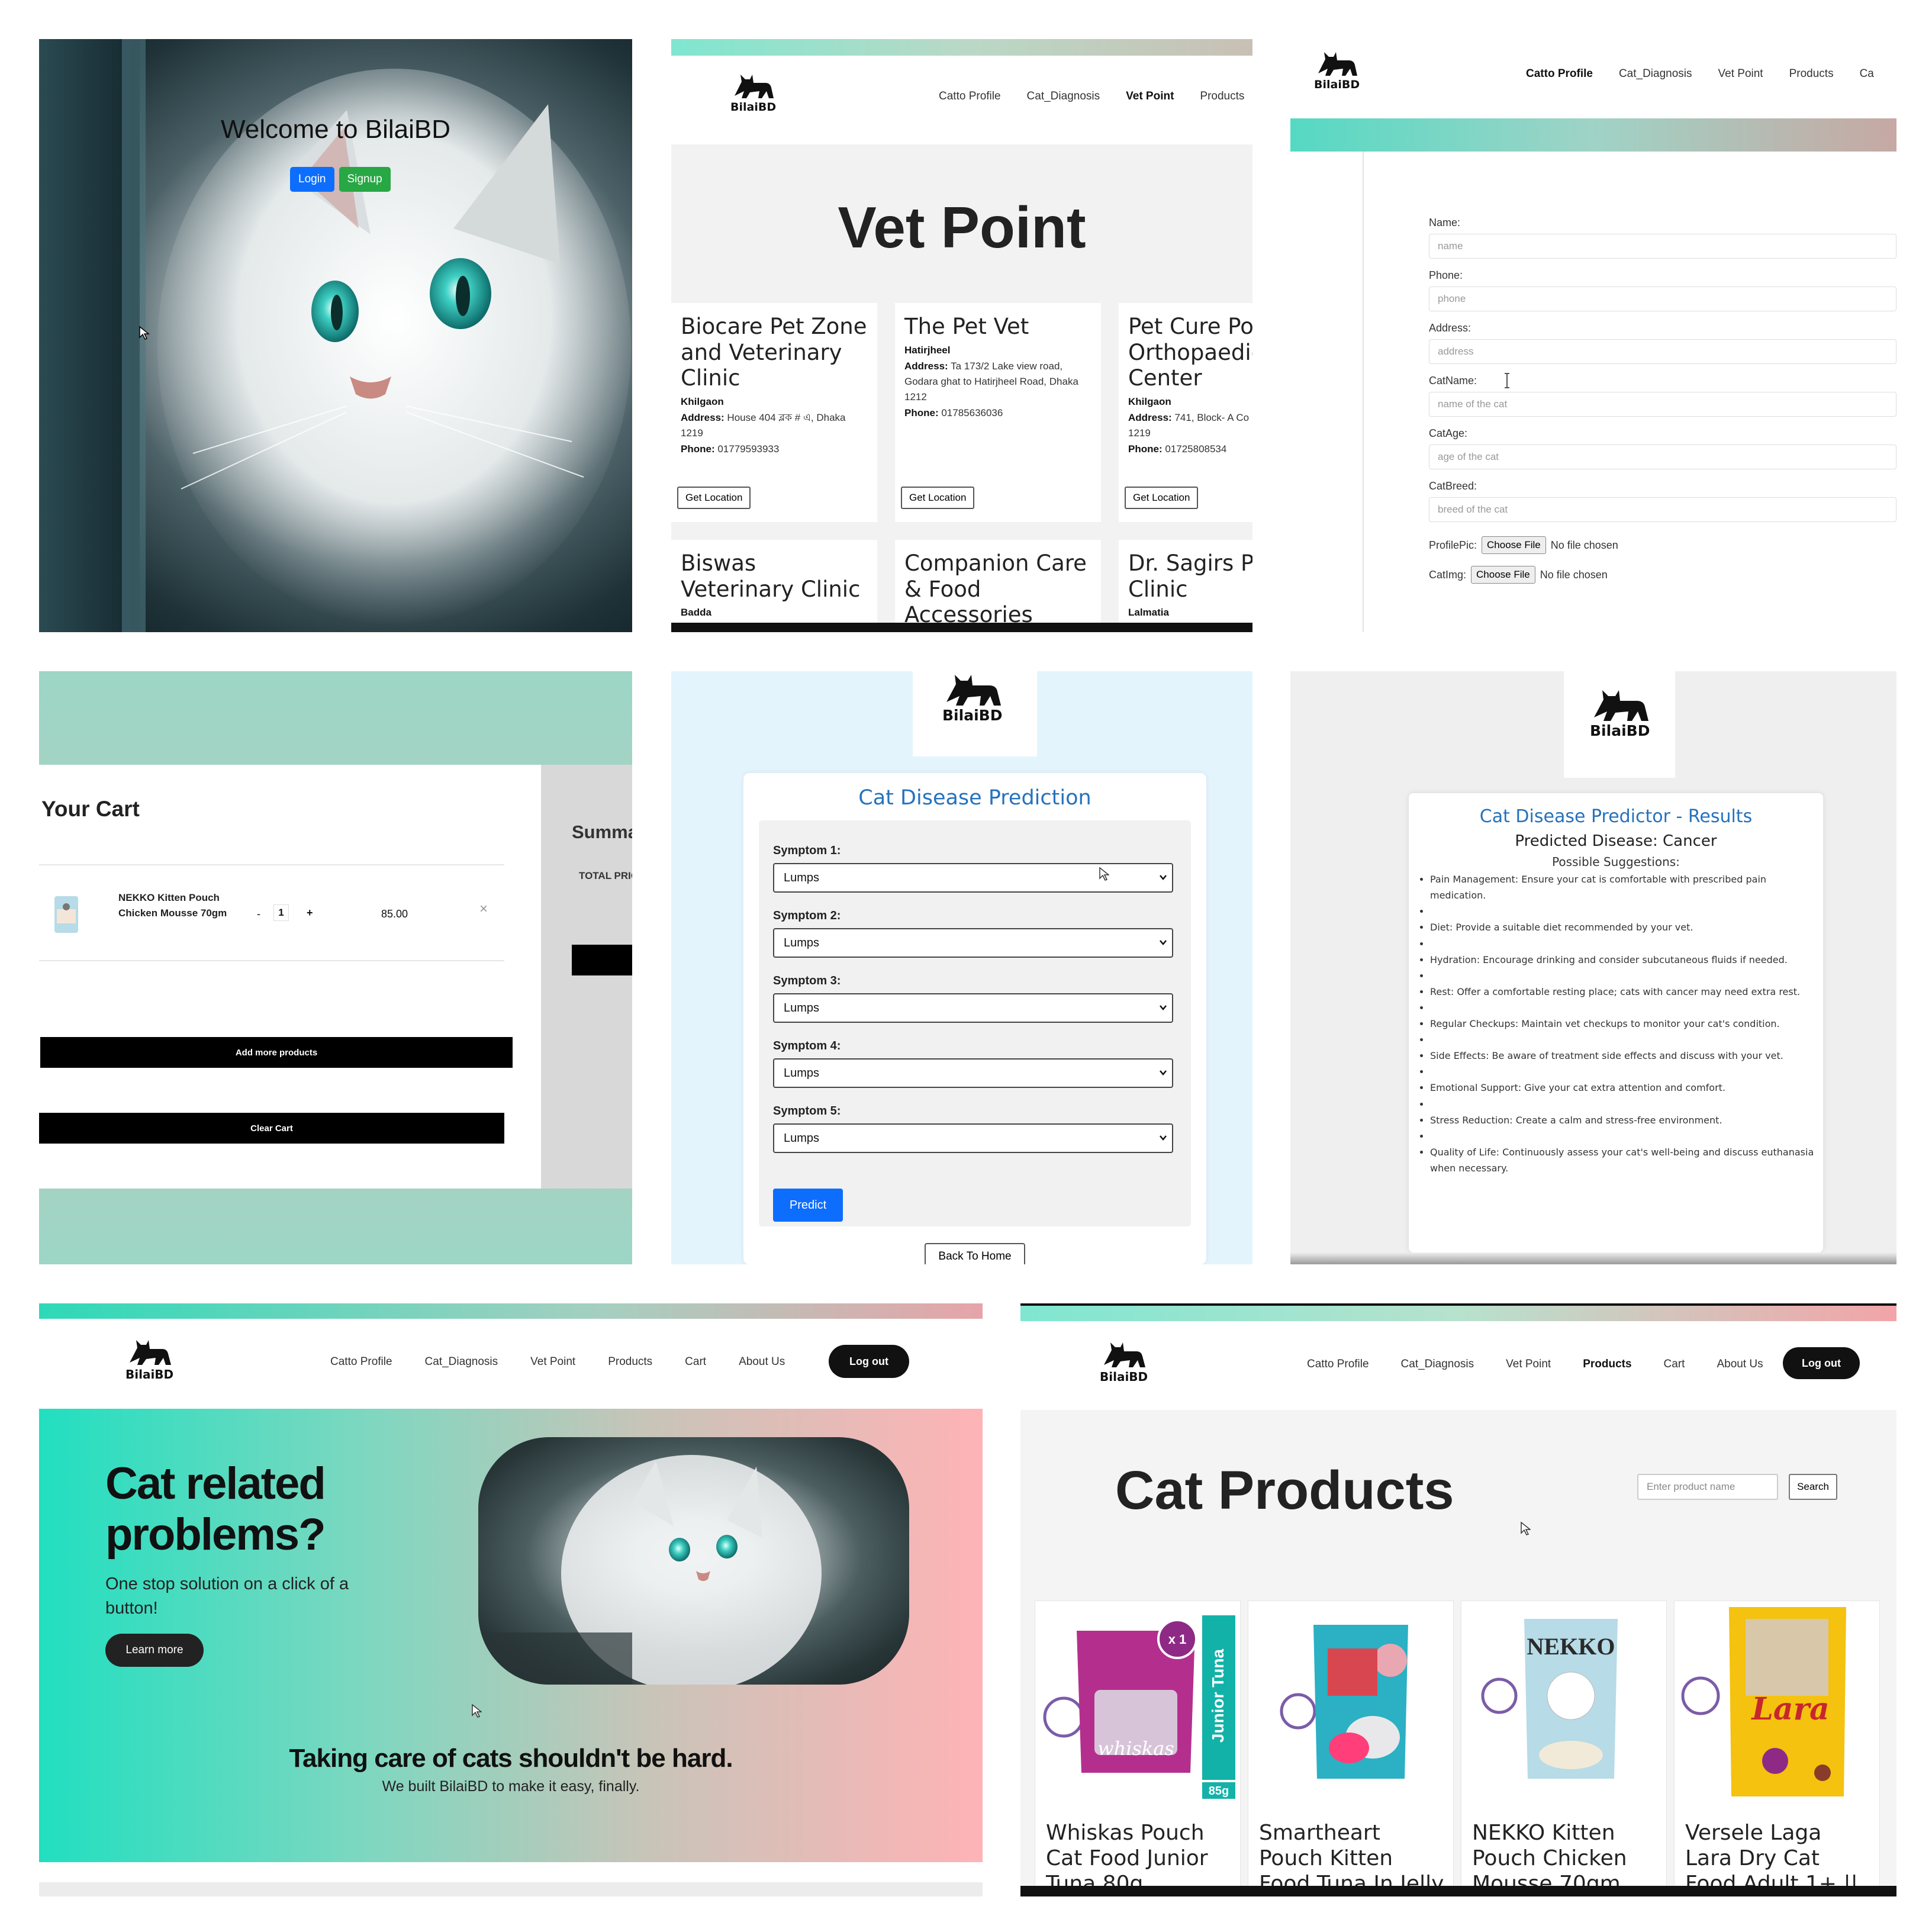  Describe the element at coordinates (1616, 841) in the screenshot. I see `predicted-disease: Predicted Disease: Cancer` at that location.